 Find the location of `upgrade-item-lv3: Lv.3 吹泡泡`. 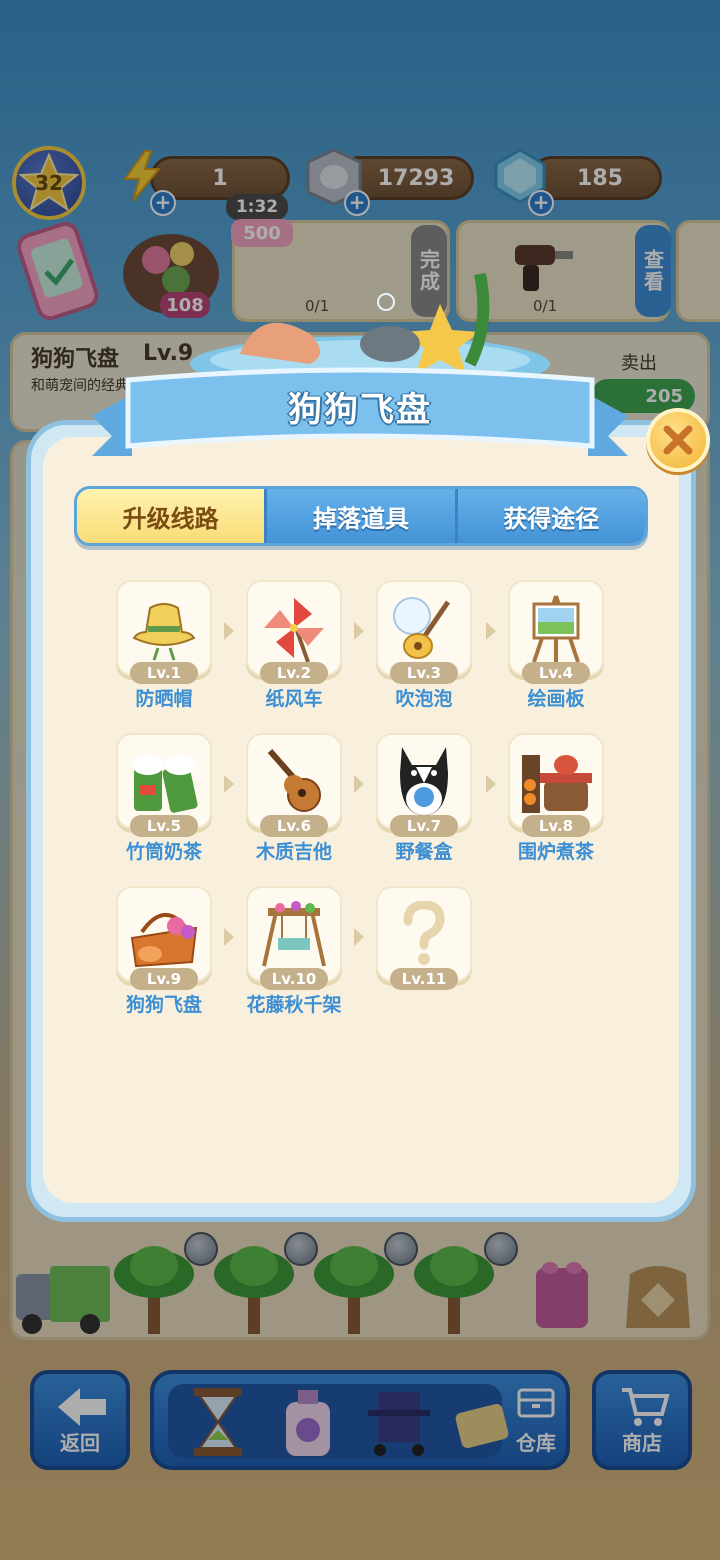

upgrade-item-lv3: Lv.3 吹泡泡 is located at coordinates (424, 646).